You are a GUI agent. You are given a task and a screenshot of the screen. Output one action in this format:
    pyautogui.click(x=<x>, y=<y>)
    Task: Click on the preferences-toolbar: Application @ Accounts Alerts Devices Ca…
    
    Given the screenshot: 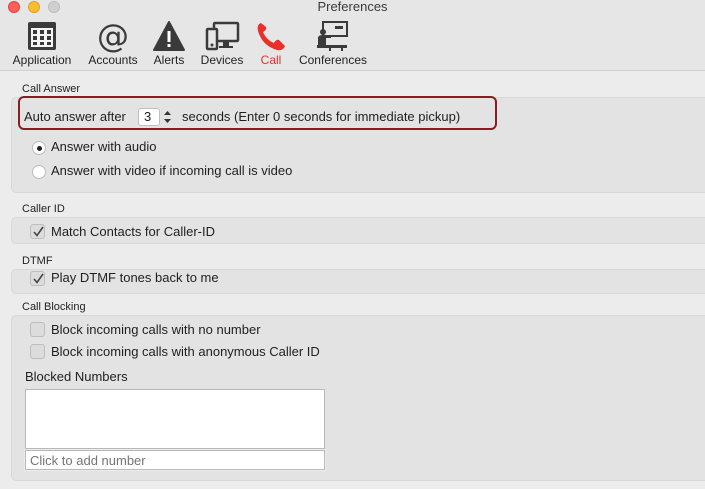 What is the action you would take?
    pyautogui.click(x=352, y=43)
    